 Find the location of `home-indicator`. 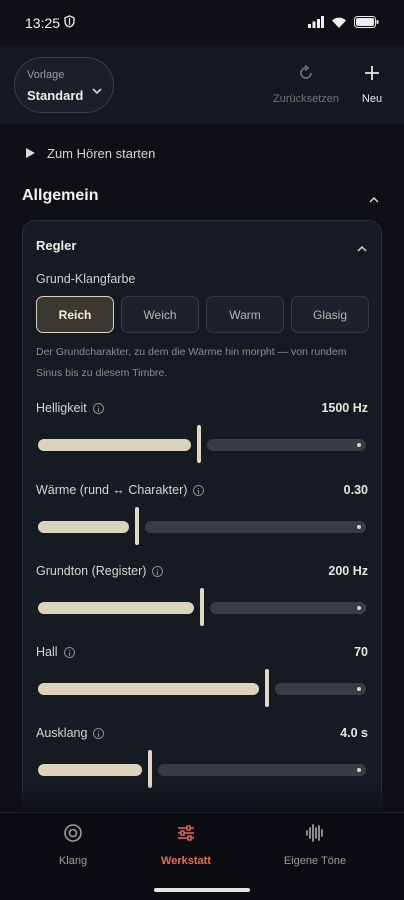

home-indicator is located at coordinates (202, 890).